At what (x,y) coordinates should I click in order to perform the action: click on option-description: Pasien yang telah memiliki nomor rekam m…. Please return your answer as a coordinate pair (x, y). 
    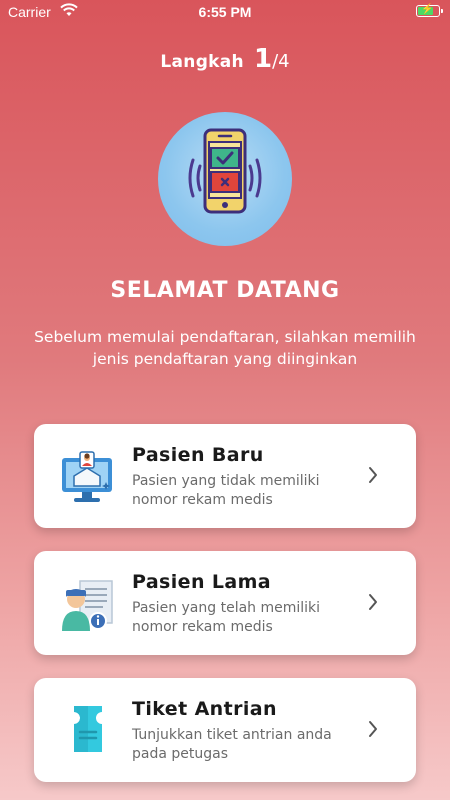
    Looking at the image, I should click on (226, 617).